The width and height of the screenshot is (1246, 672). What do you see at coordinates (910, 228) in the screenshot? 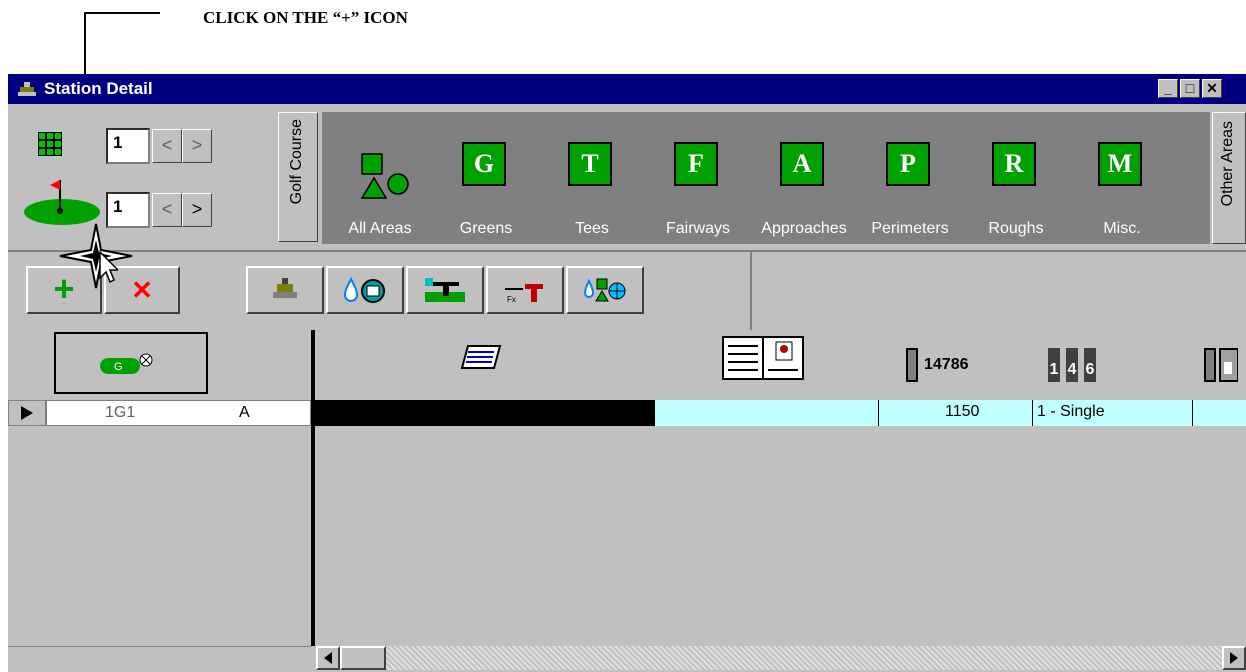
I see `area-label: Perimeters` at bounding box center [910, 228].